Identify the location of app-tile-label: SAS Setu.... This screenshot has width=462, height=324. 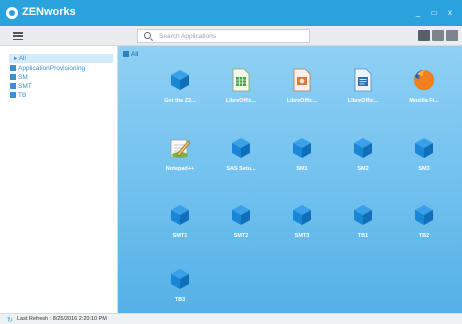
(241, 169).